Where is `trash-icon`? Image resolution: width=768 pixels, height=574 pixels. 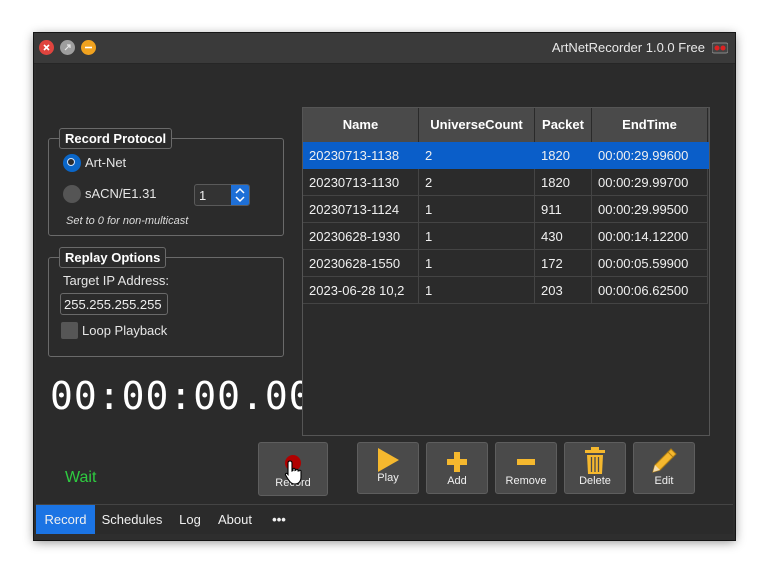
trash-icon is located at coordinates (595, 460).